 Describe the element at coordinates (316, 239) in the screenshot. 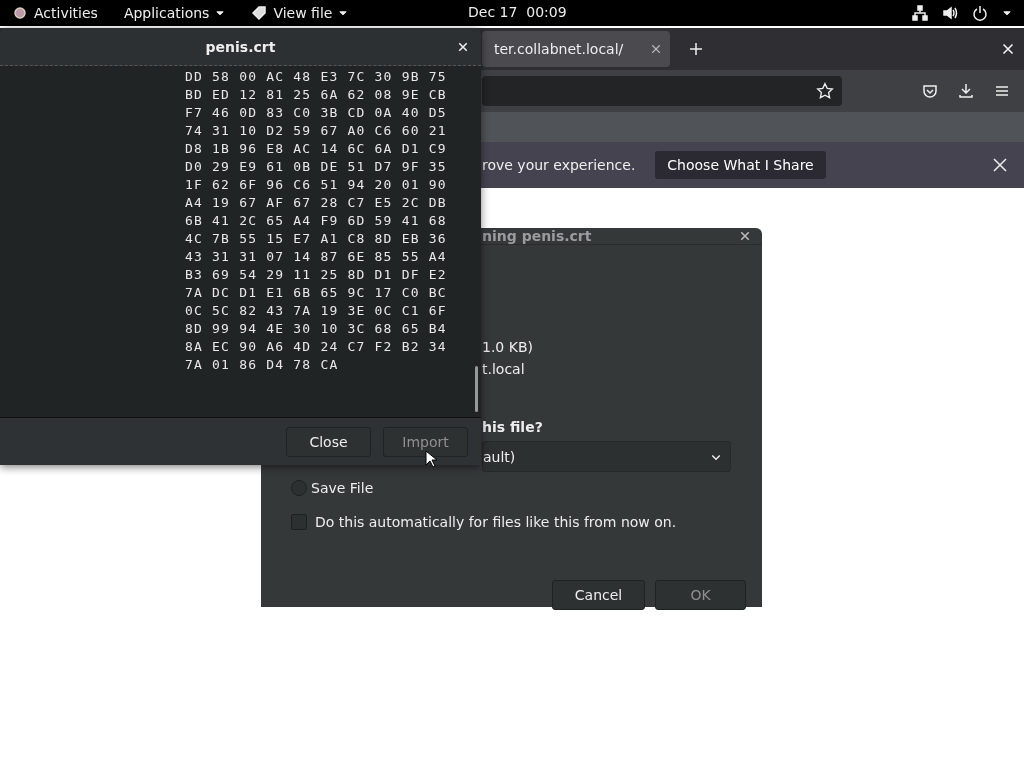

I see `hex-line: 4C 7B 55 15 E7 A1 C8 8D EB 36` at that location.